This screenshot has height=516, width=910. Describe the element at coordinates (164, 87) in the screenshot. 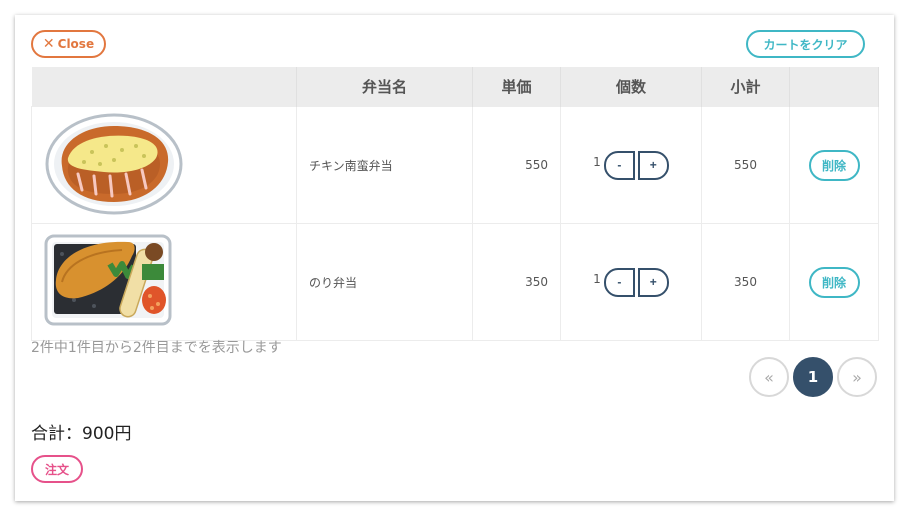

I see `header-image` at that location.